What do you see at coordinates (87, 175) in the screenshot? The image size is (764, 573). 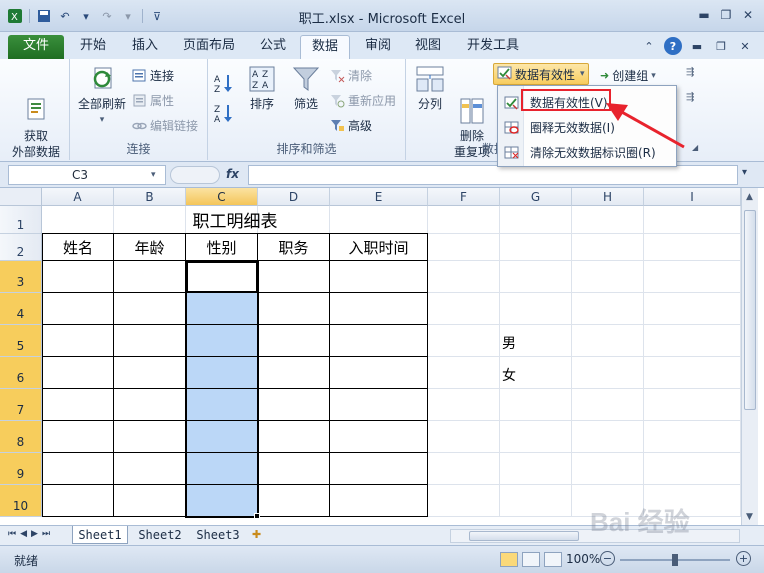 I see `name-box: C3 ▾` at bounding box center [87, 175].